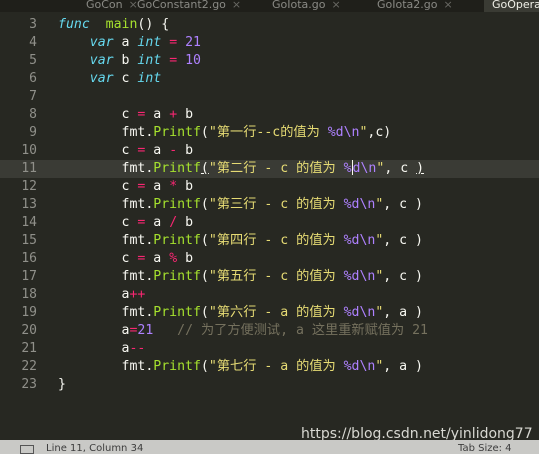 The height and width of the screenshot is (454, 539). I want to click on tab-gocon: GoCon ×, so click(112, 6).